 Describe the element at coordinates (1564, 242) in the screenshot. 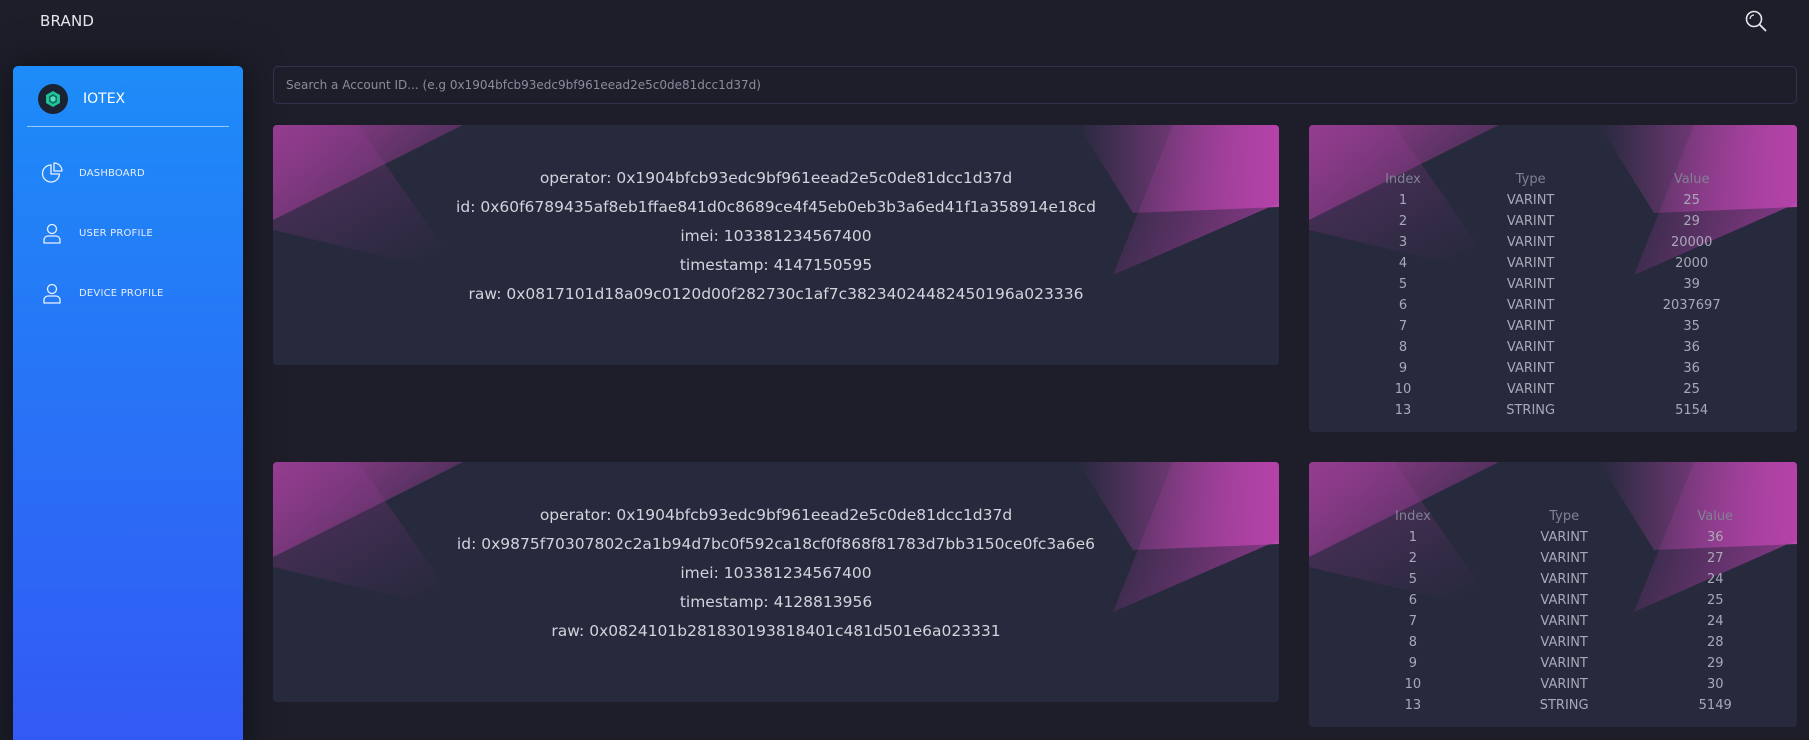

I see `table-row: 3 VARINT 20000` at that location.